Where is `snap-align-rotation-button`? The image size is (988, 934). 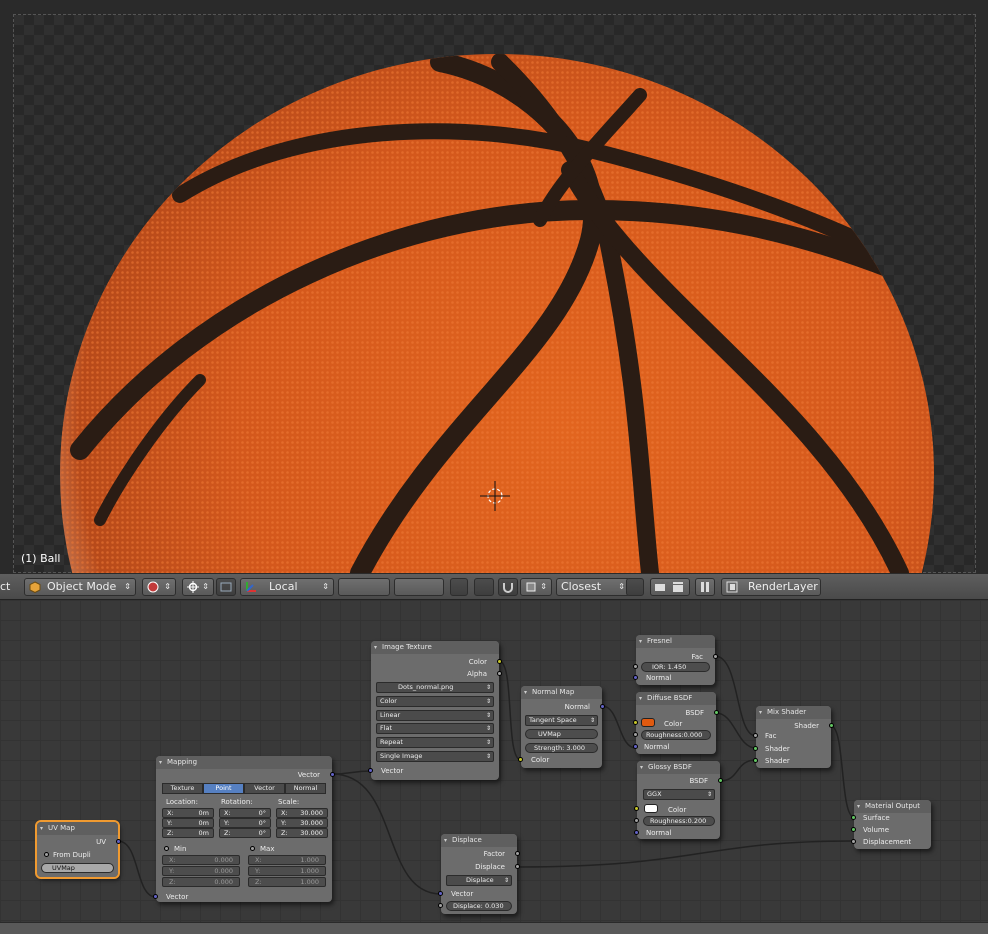 snap-align-rotation-button is located at coordinates (635, 587).